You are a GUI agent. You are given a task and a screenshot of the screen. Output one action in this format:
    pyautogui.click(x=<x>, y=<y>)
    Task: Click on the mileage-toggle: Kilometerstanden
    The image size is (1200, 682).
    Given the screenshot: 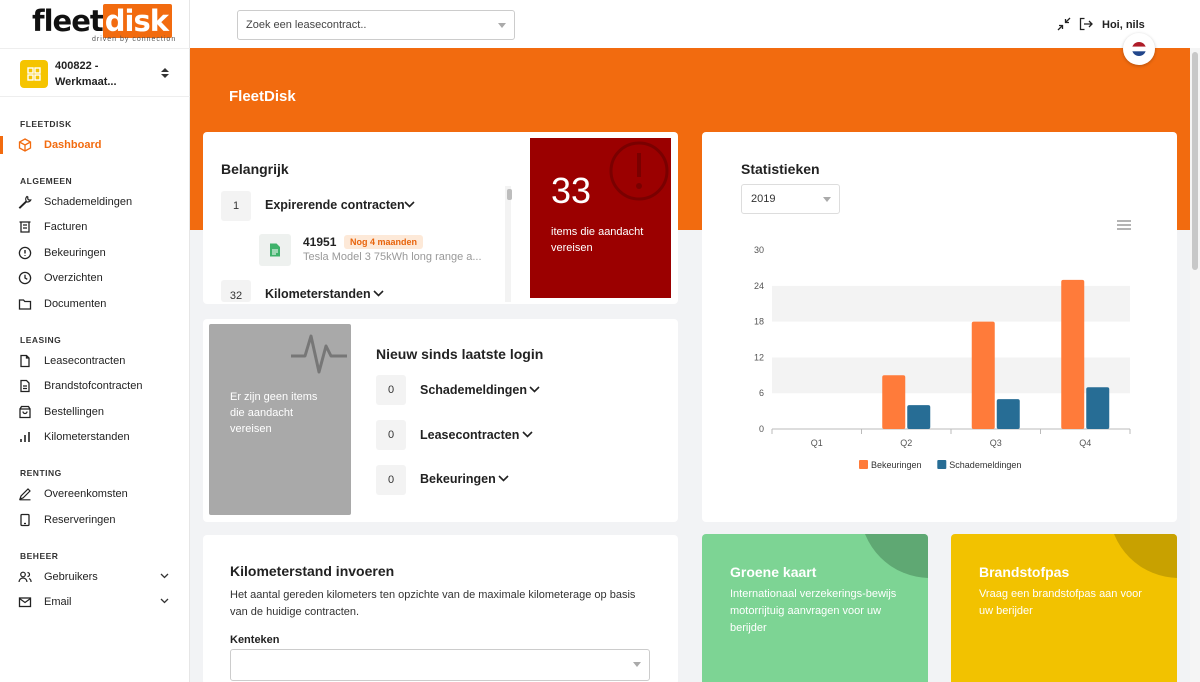 What is the action you would take?
    pyautogui.click(x=318, y=294)
    